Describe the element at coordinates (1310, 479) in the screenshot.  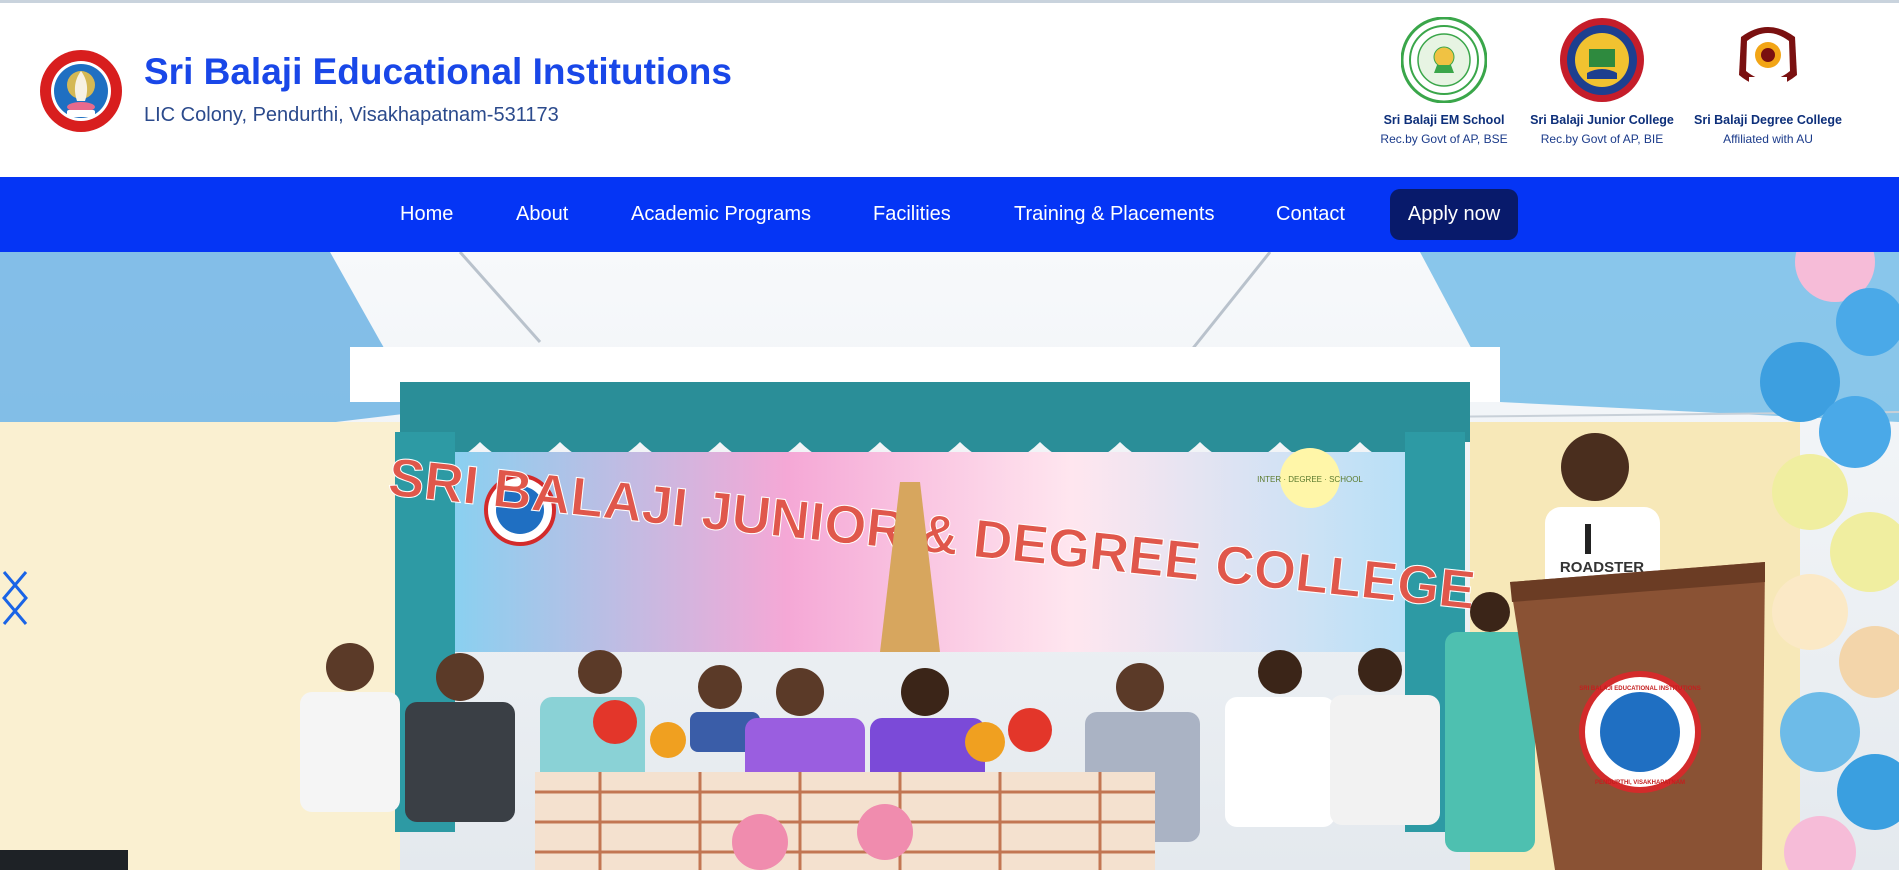
I see `banner-badge: INTER · DEGREE · SCHOOL` at that location.